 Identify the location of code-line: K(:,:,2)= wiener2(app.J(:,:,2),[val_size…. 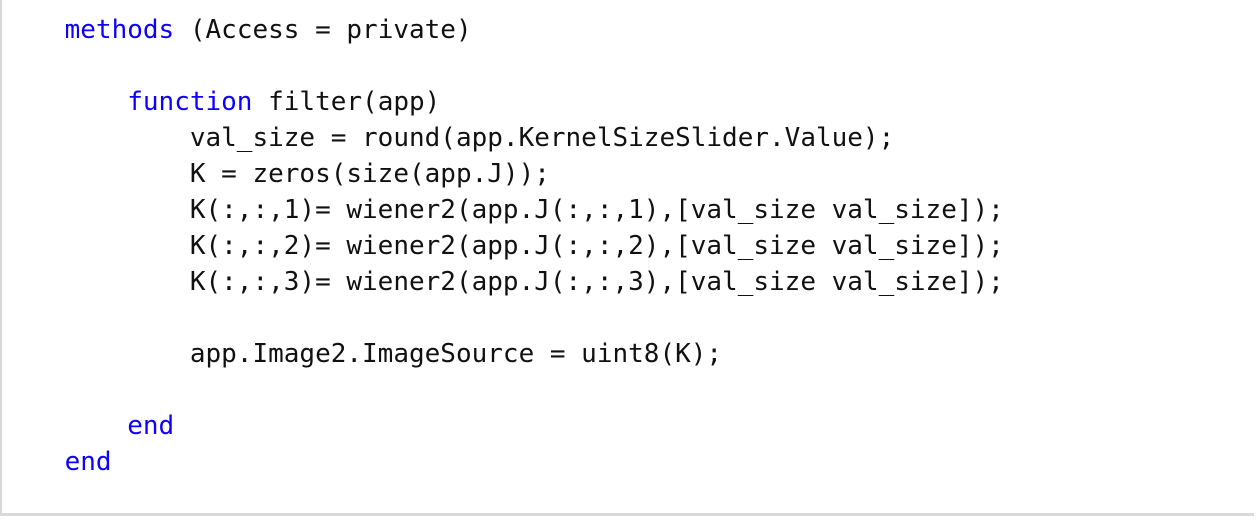
(503, 246).